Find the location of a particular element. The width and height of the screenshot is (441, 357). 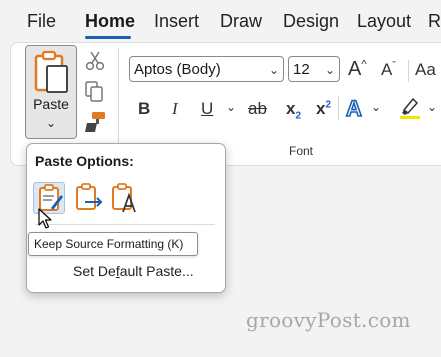

tooltip: Keep Source Formatting (K) is located at coordinates (113, 244).